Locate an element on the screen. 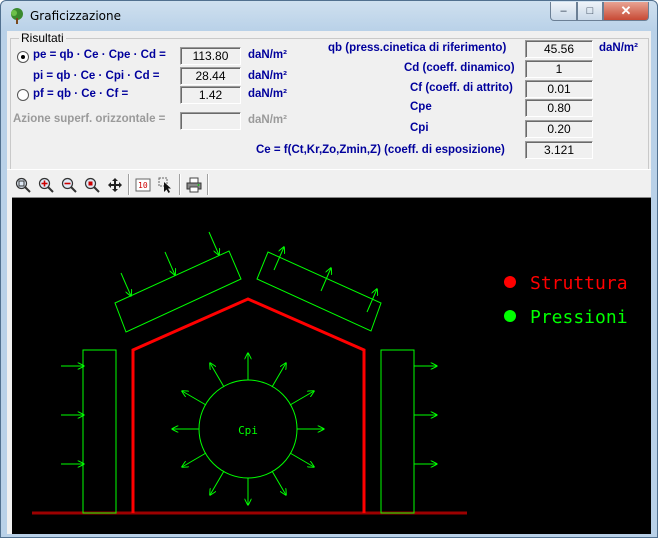  cd-value: 1 is located at coordinates (559, 69).